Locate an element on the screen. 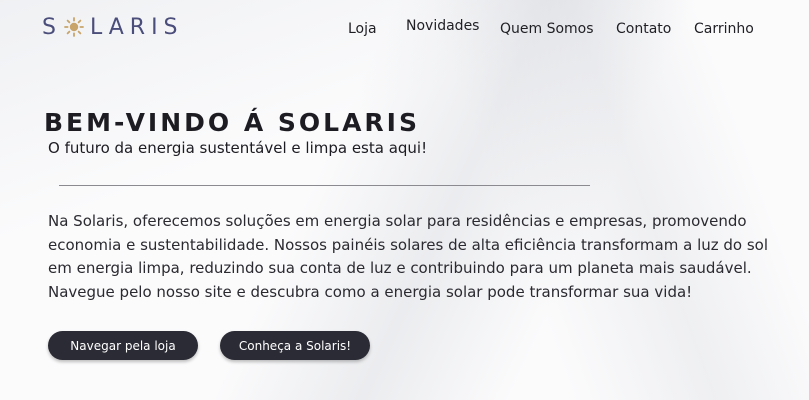 This screenshot has width=809, height=400. about-solaris-button: Conheça a Solaris! is located at coordinates (295, 345).